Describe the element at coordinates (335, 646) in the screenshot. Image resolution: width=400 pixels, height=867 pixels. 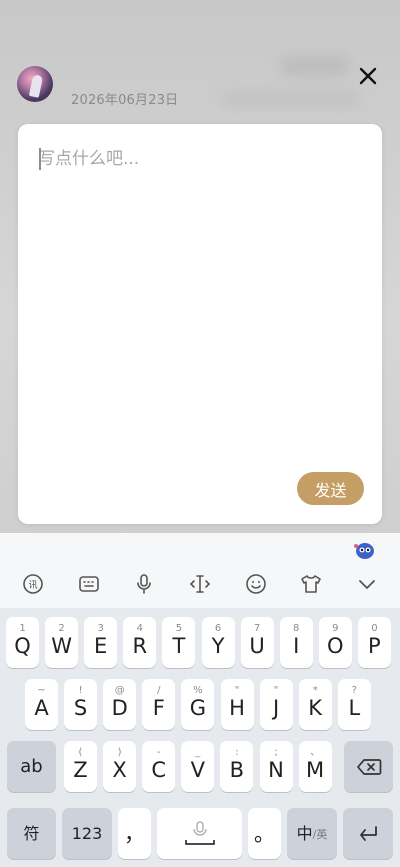
I see `key-label: O` at that location.